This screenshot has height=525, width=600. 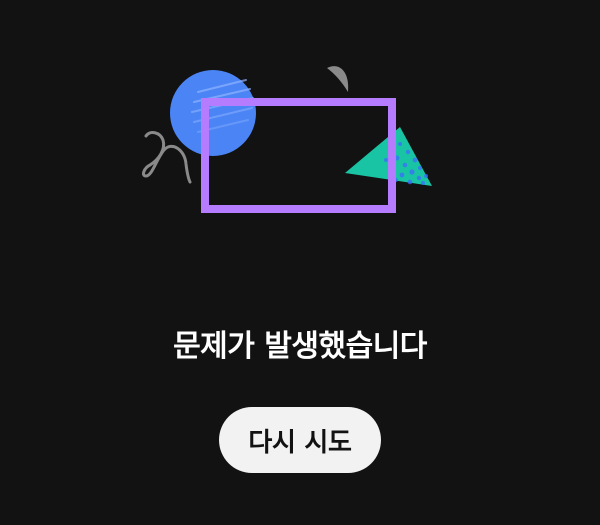 What do you see at coordinates (338, 79) in the screenshot?
I see `gray-half-moon-icon` at bounding box center [338, 79].